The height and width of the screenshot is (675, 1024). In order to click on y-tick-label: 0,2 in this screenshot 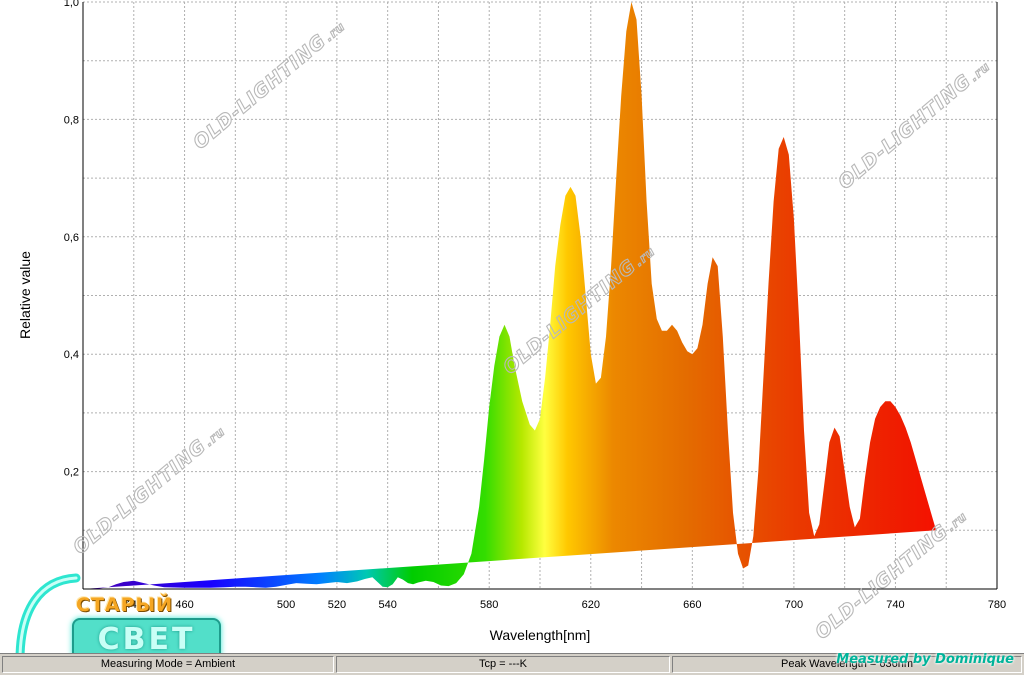, I will do `click(71, 473)`.